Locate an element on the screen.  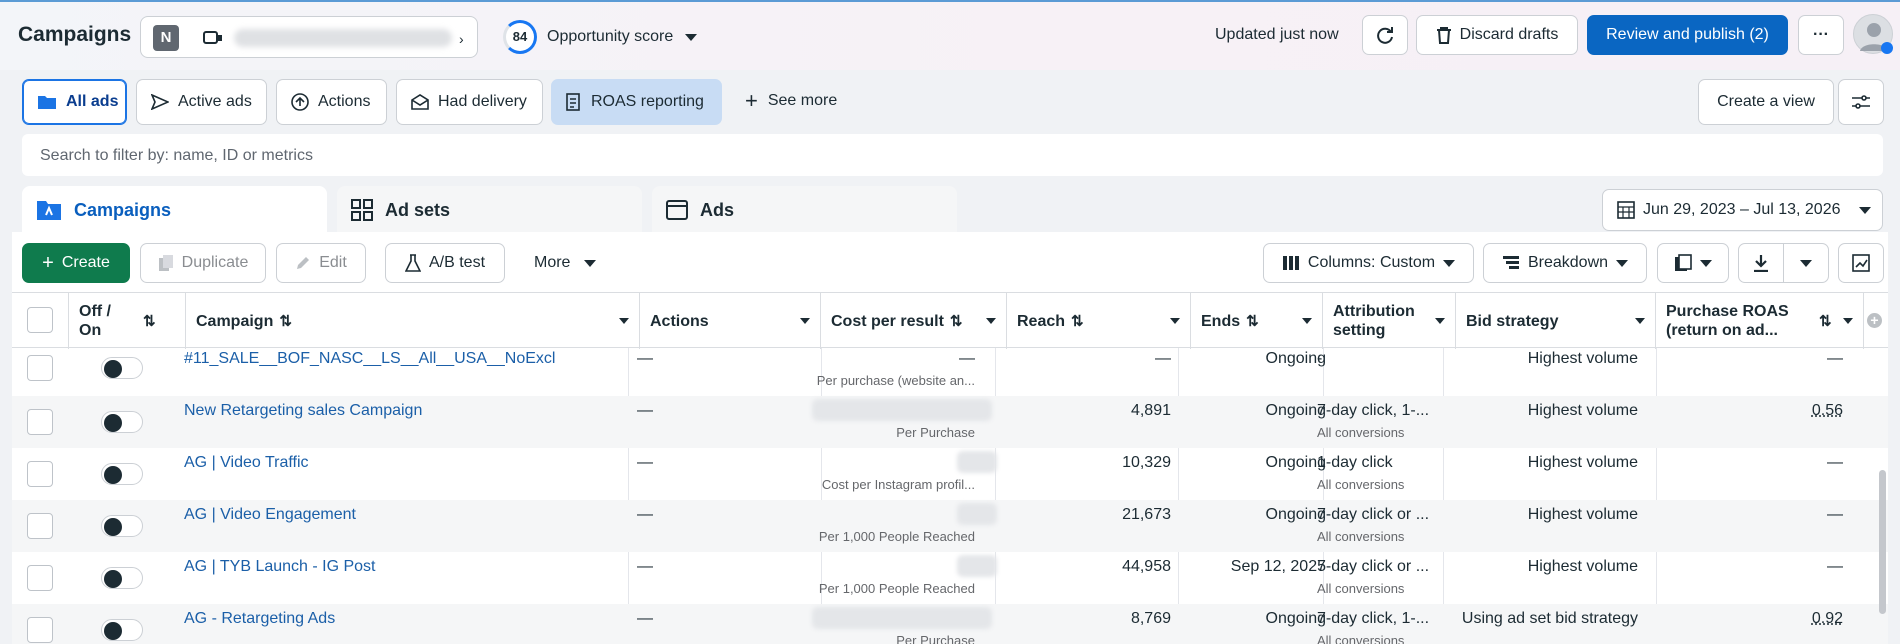
tab-actions: Actions is located at coordinates (331, 102).